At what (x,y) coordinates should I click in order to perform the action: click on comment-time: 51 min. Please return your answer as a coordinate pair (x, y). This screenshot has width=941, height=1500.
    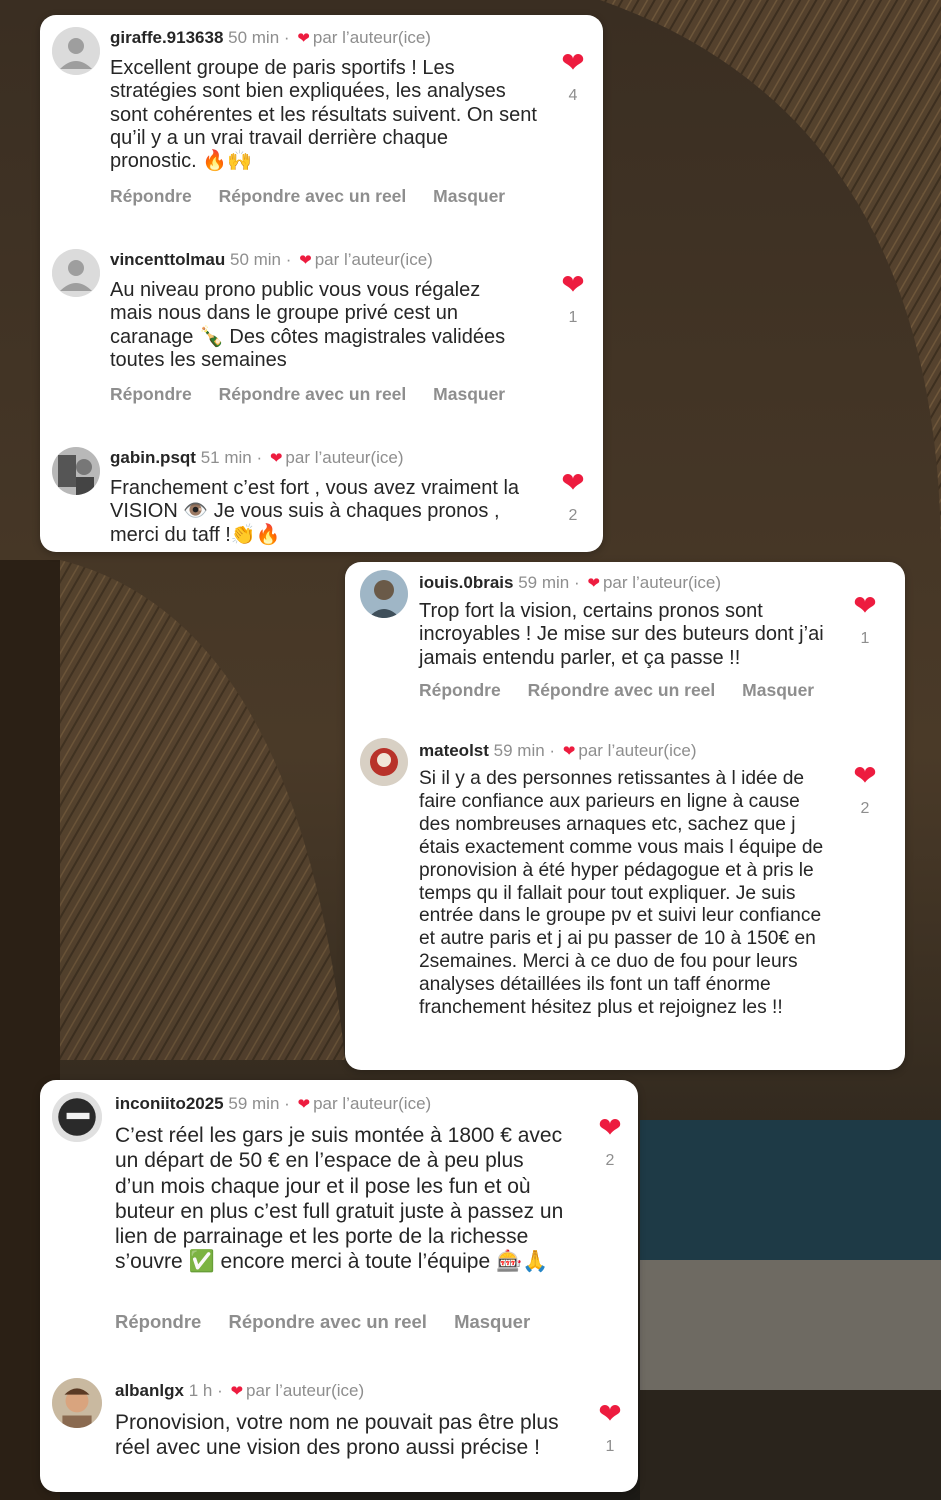
    Looking at the image, I should click on (226, 457).